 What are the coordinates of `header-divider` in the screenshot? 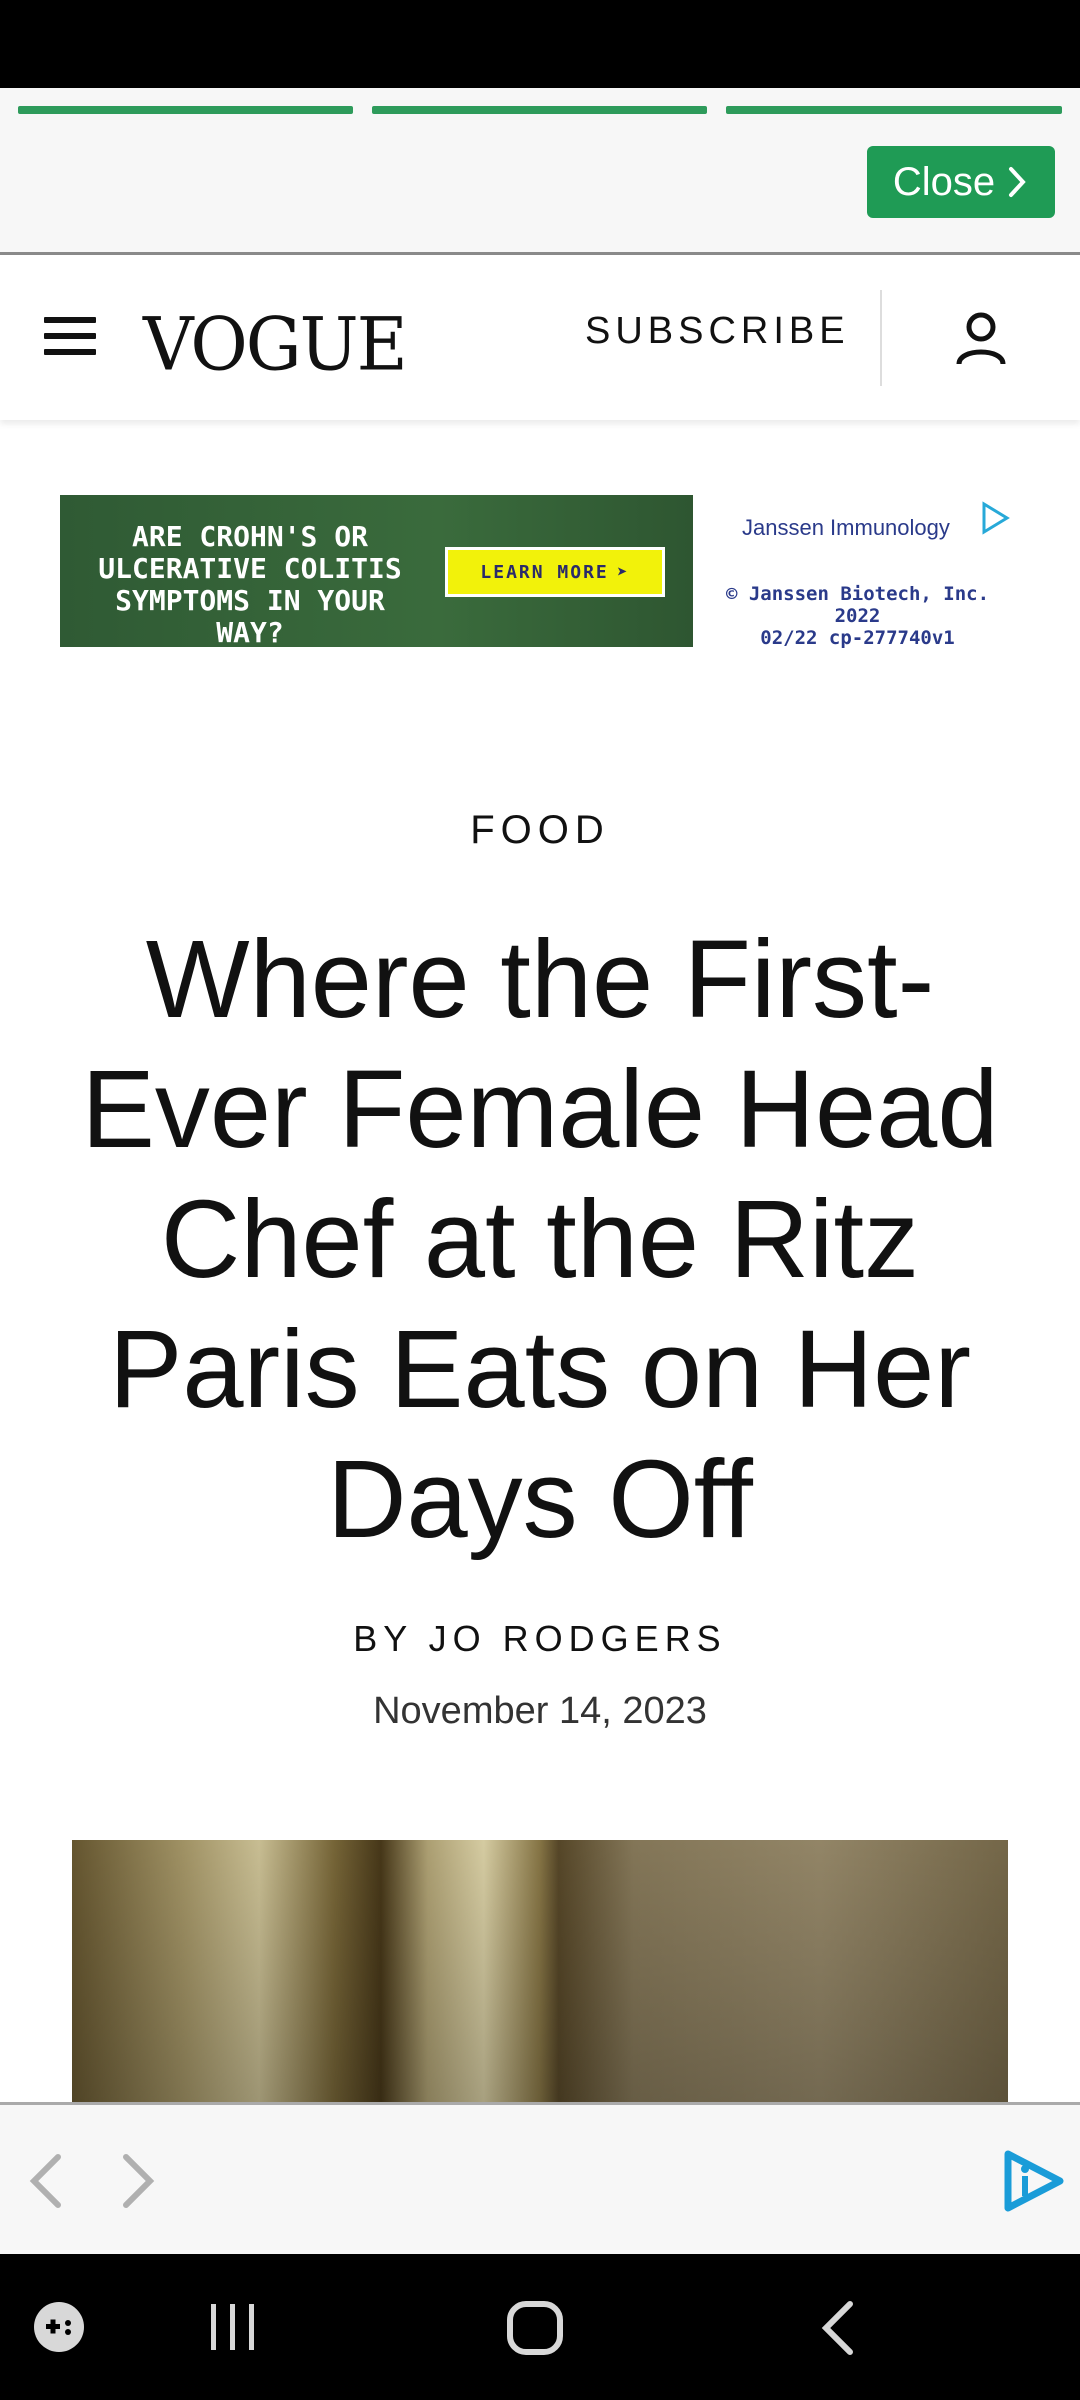 It's located at (881, 338).